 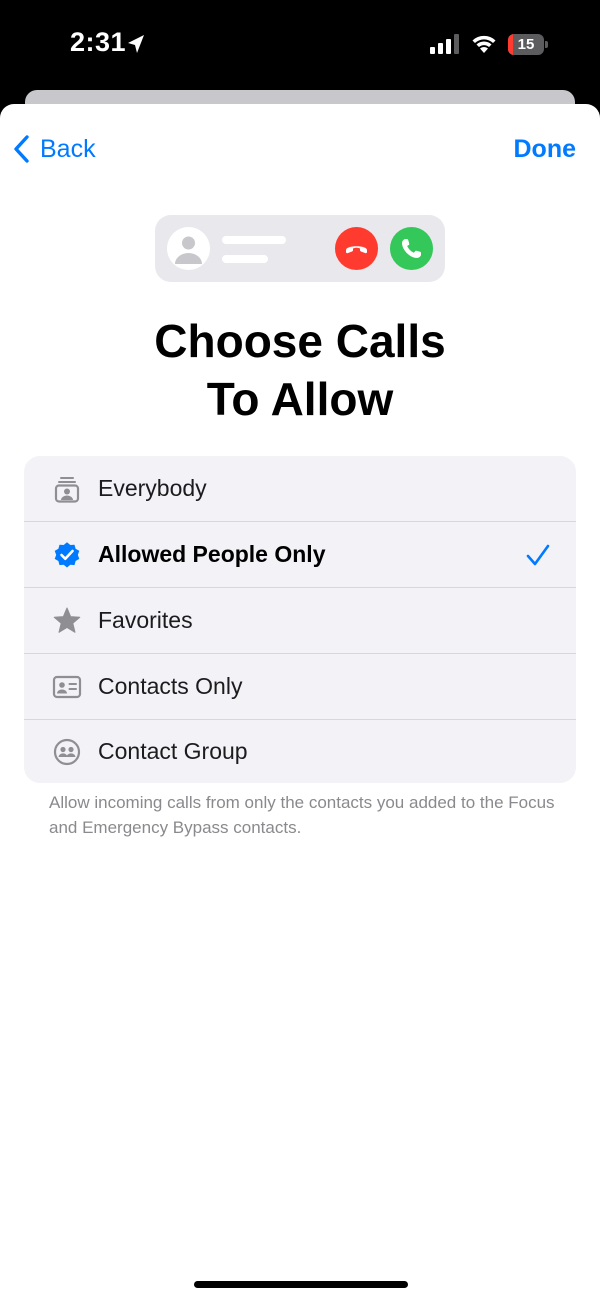 I want to click on caller-detail-placeholder, so click(x=245, y=259).